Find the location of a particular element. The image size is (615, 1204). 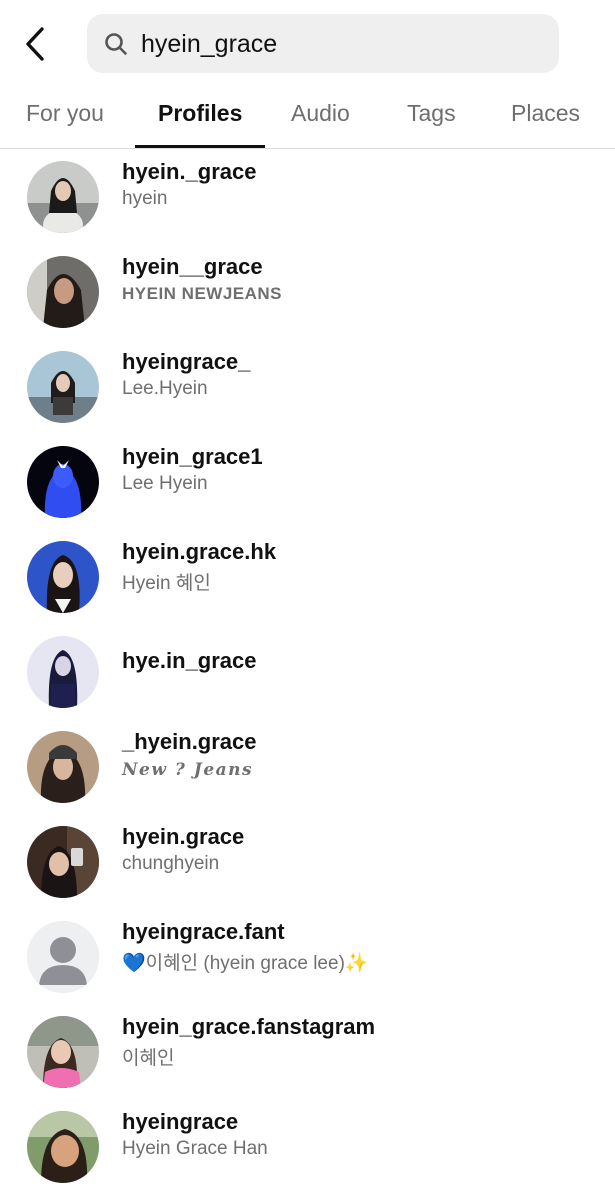

tab-tags: Tags is located at coordinates (431, 113).